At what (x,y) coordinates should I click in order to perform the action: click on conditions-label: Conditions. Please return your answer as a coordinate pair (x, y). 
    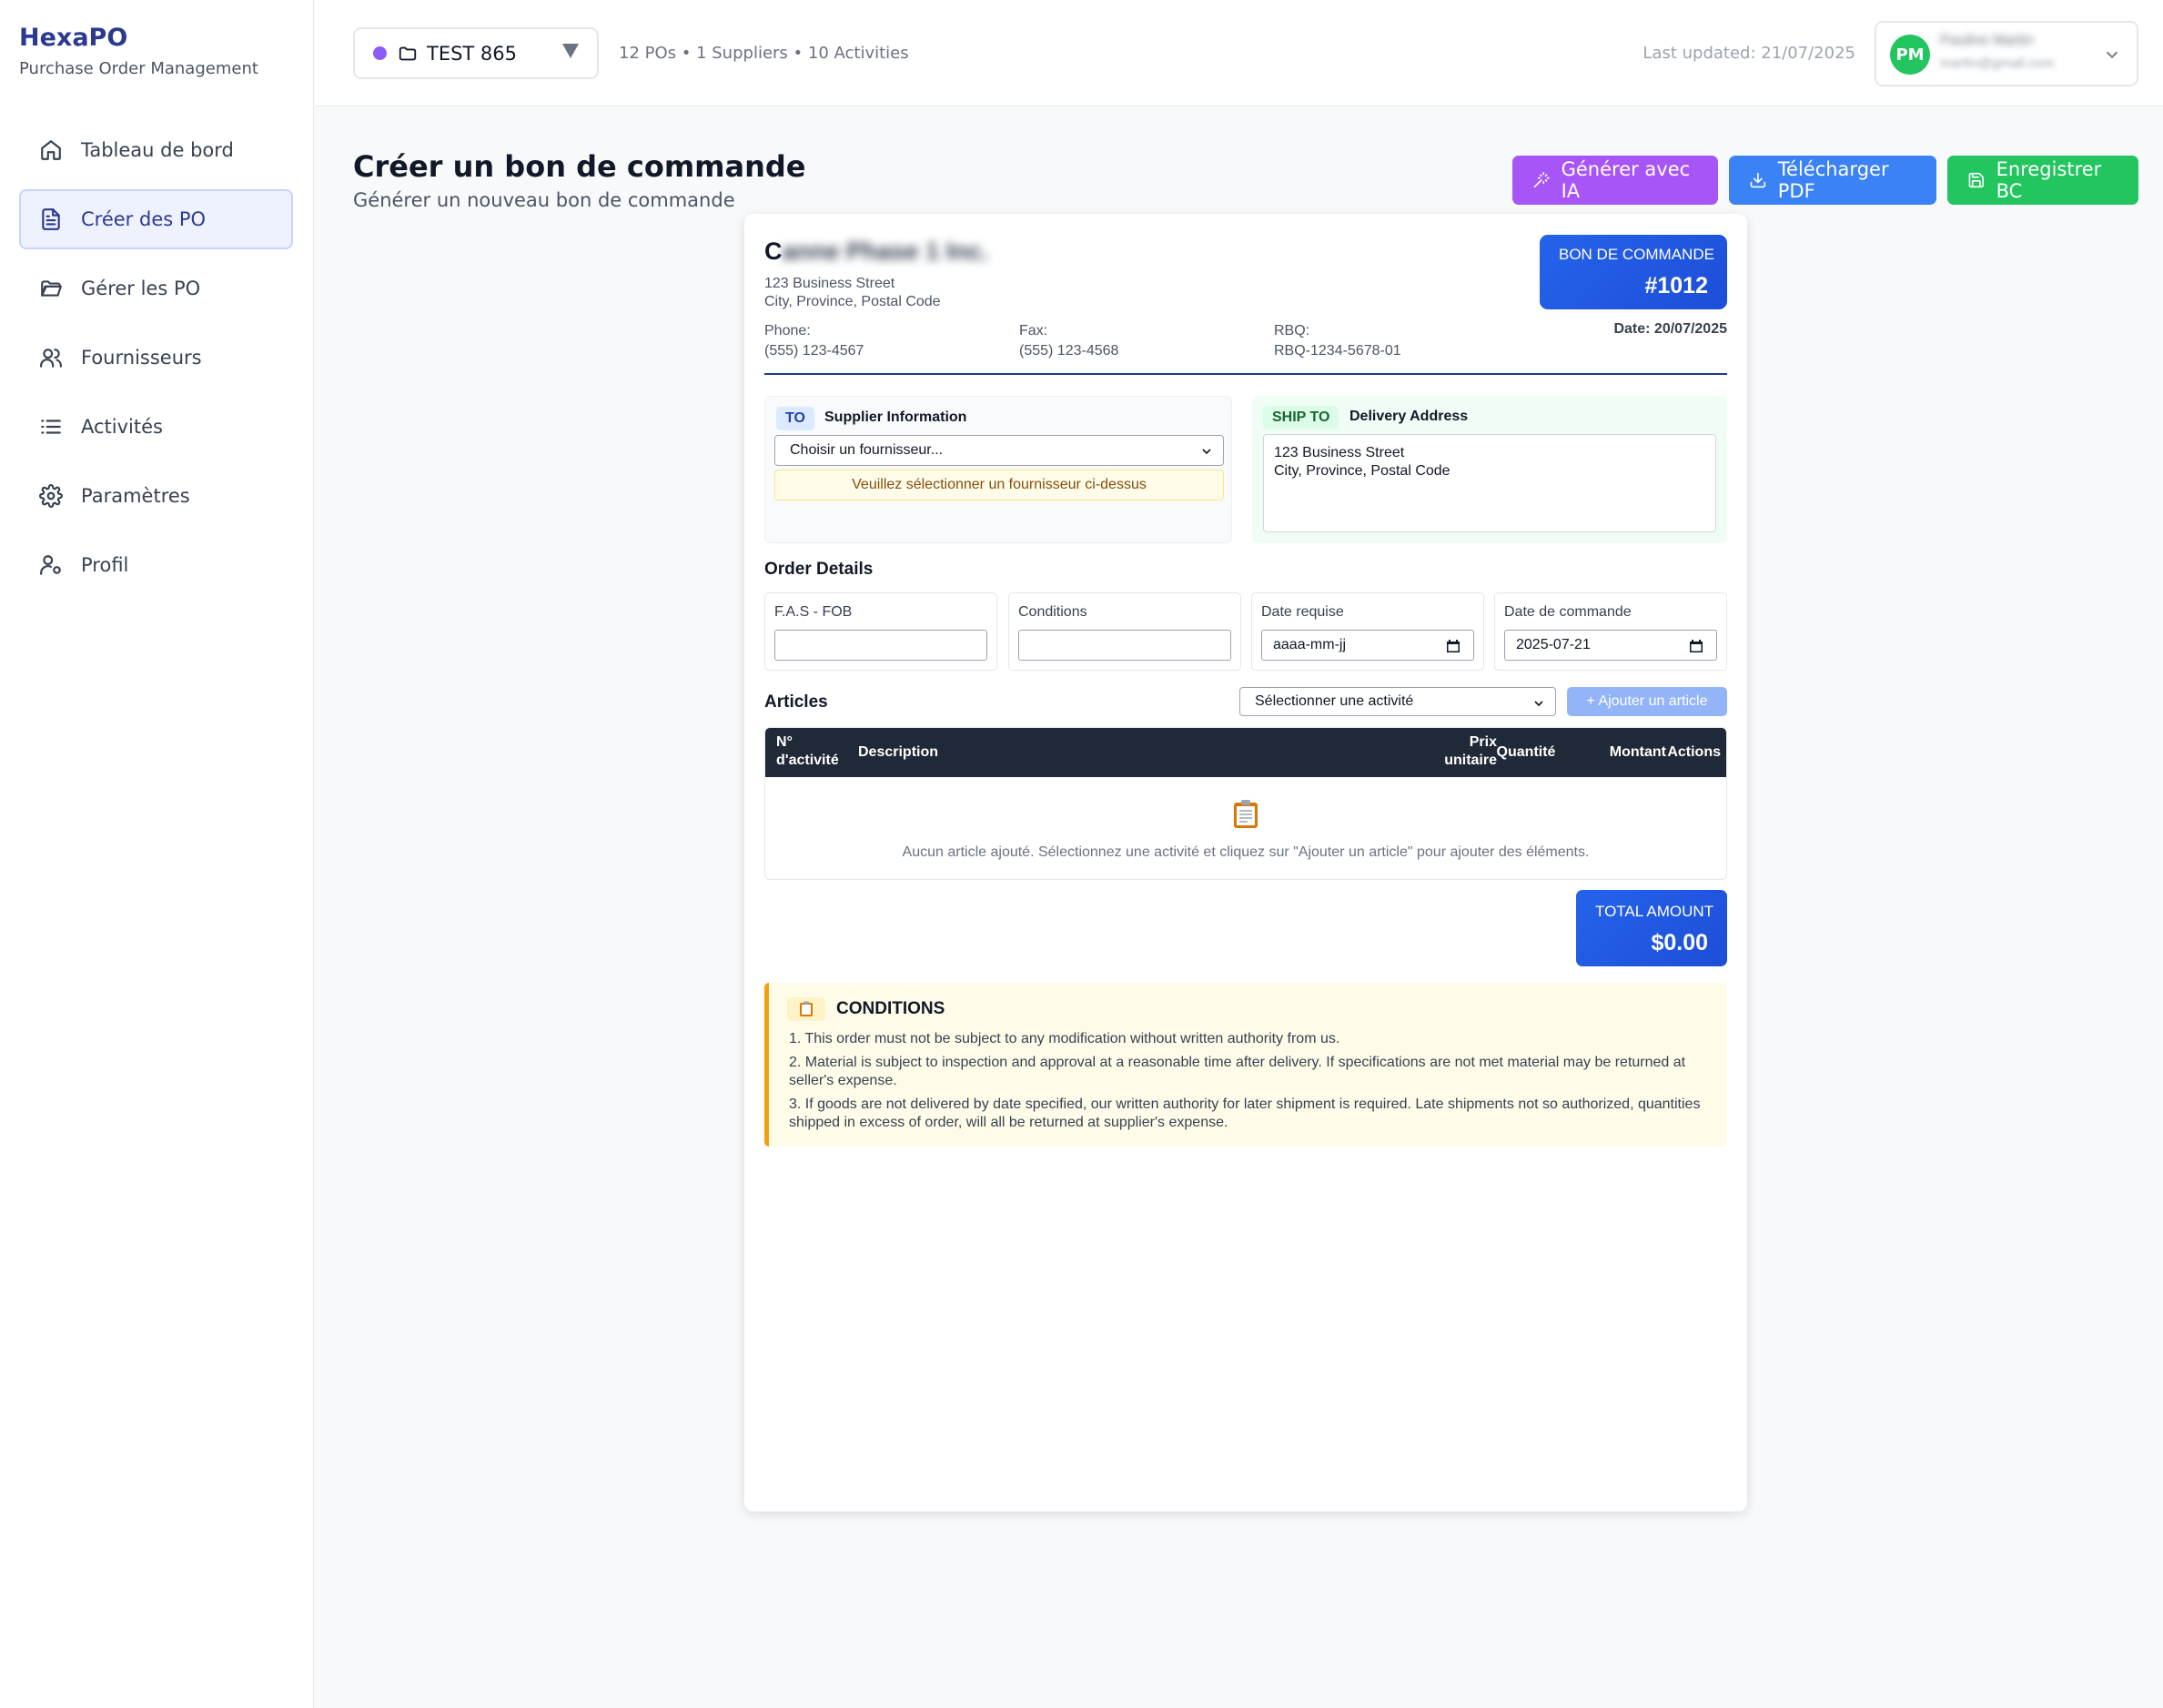
    Looking at the image, I should click on (1052, 612).